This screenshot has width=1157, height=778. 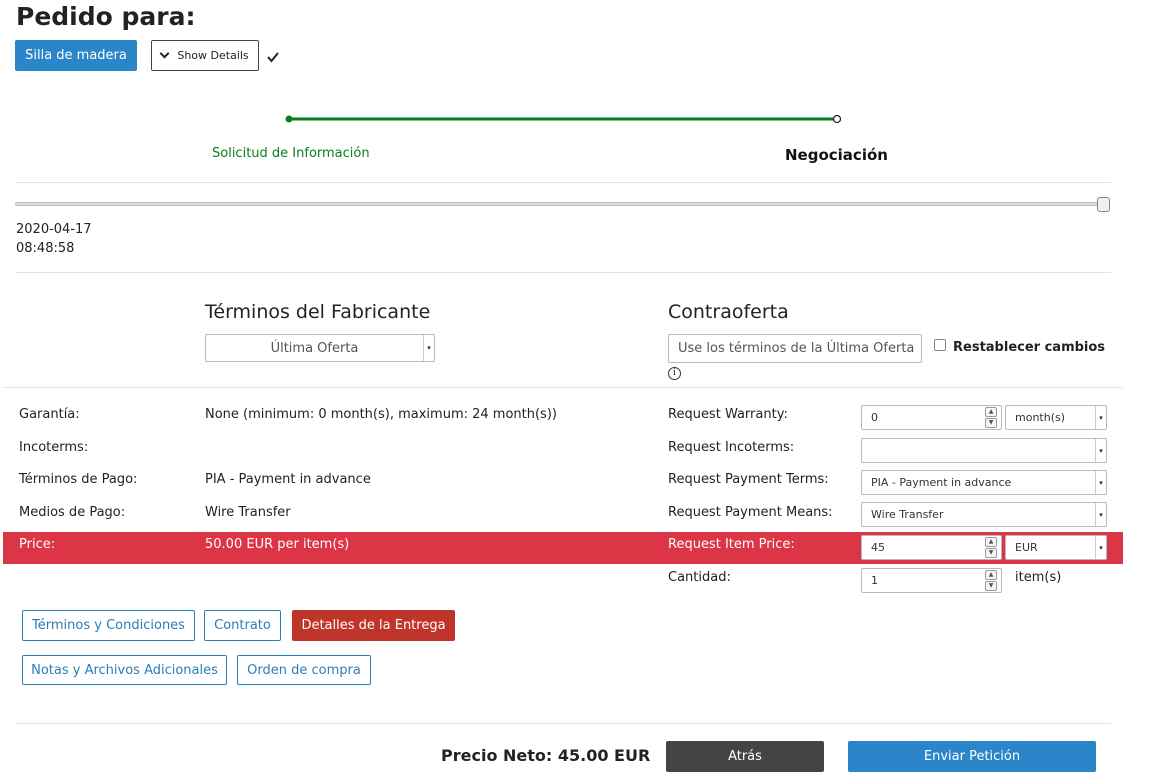 I want to click on tab-delivery-details: Detalles de la Entrega, so click(x=373, y=625).